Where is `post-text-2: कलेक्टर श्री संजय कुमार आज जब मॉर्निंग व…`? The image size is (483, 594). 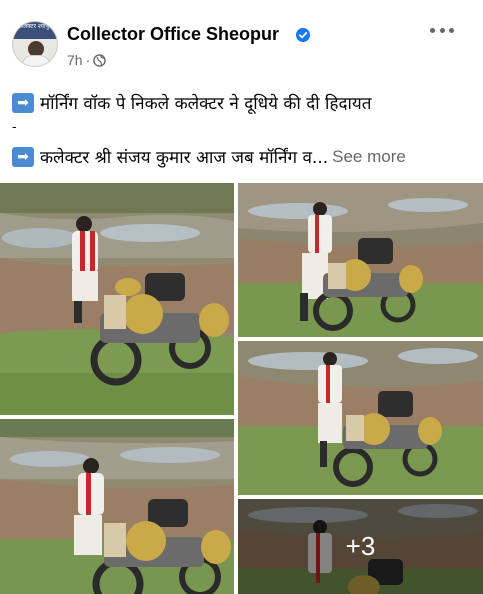
post-text-2: कलेक्टर श्री संजय कुमार आज जब मॉर्निंग व… is located at coordinates (184, 158).